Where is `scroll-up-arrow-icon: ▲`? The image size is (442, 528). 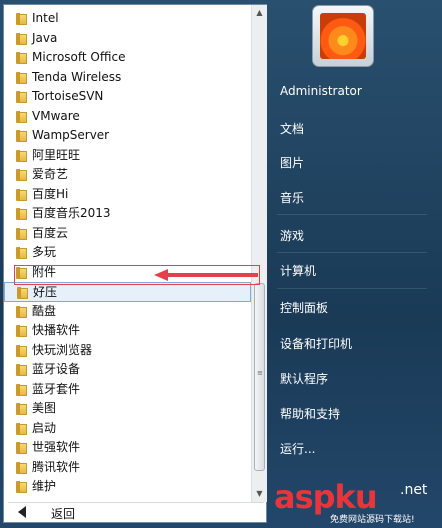 scroll-up-arrow-icon: ▲ is located at coordinates (259, 13).